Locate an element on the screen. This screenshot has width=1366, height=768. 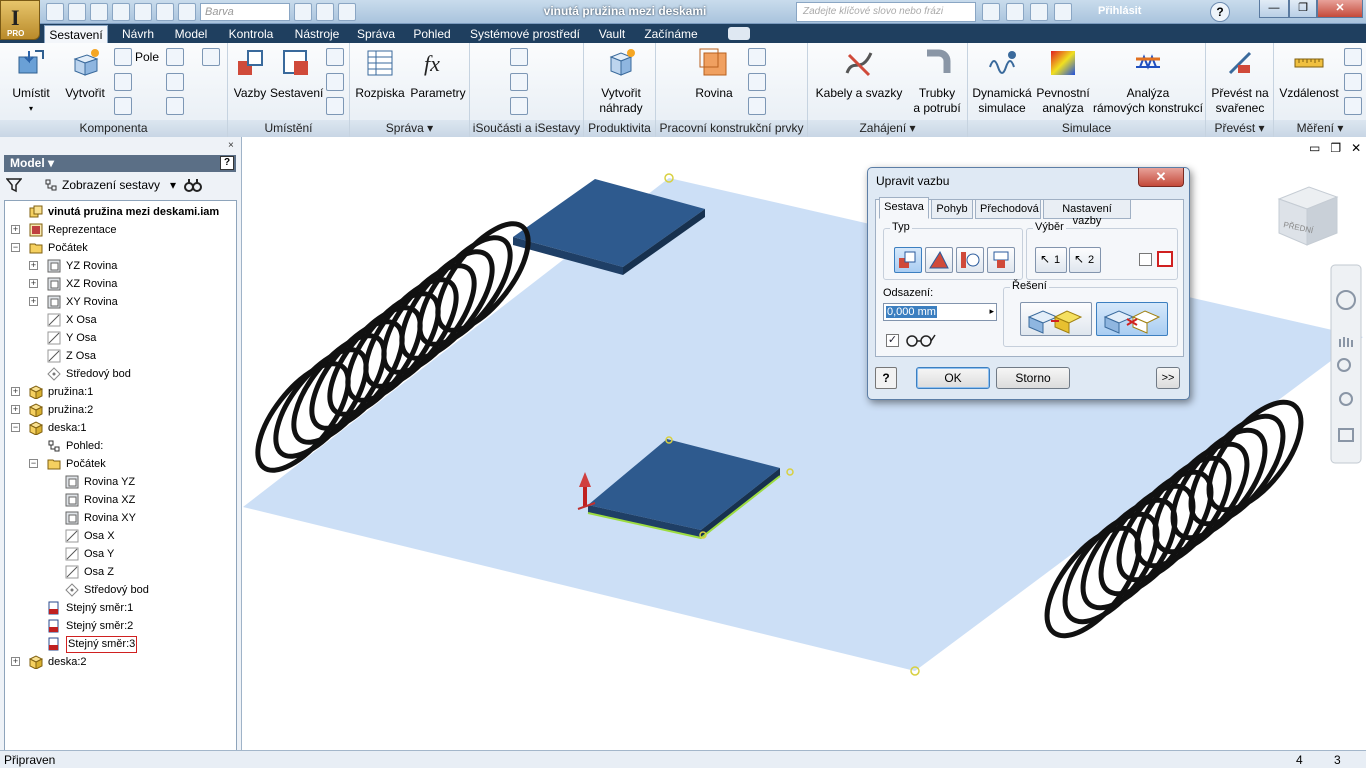
selection-1-button: ↖ 1 is located at coordinates (1051, 260).